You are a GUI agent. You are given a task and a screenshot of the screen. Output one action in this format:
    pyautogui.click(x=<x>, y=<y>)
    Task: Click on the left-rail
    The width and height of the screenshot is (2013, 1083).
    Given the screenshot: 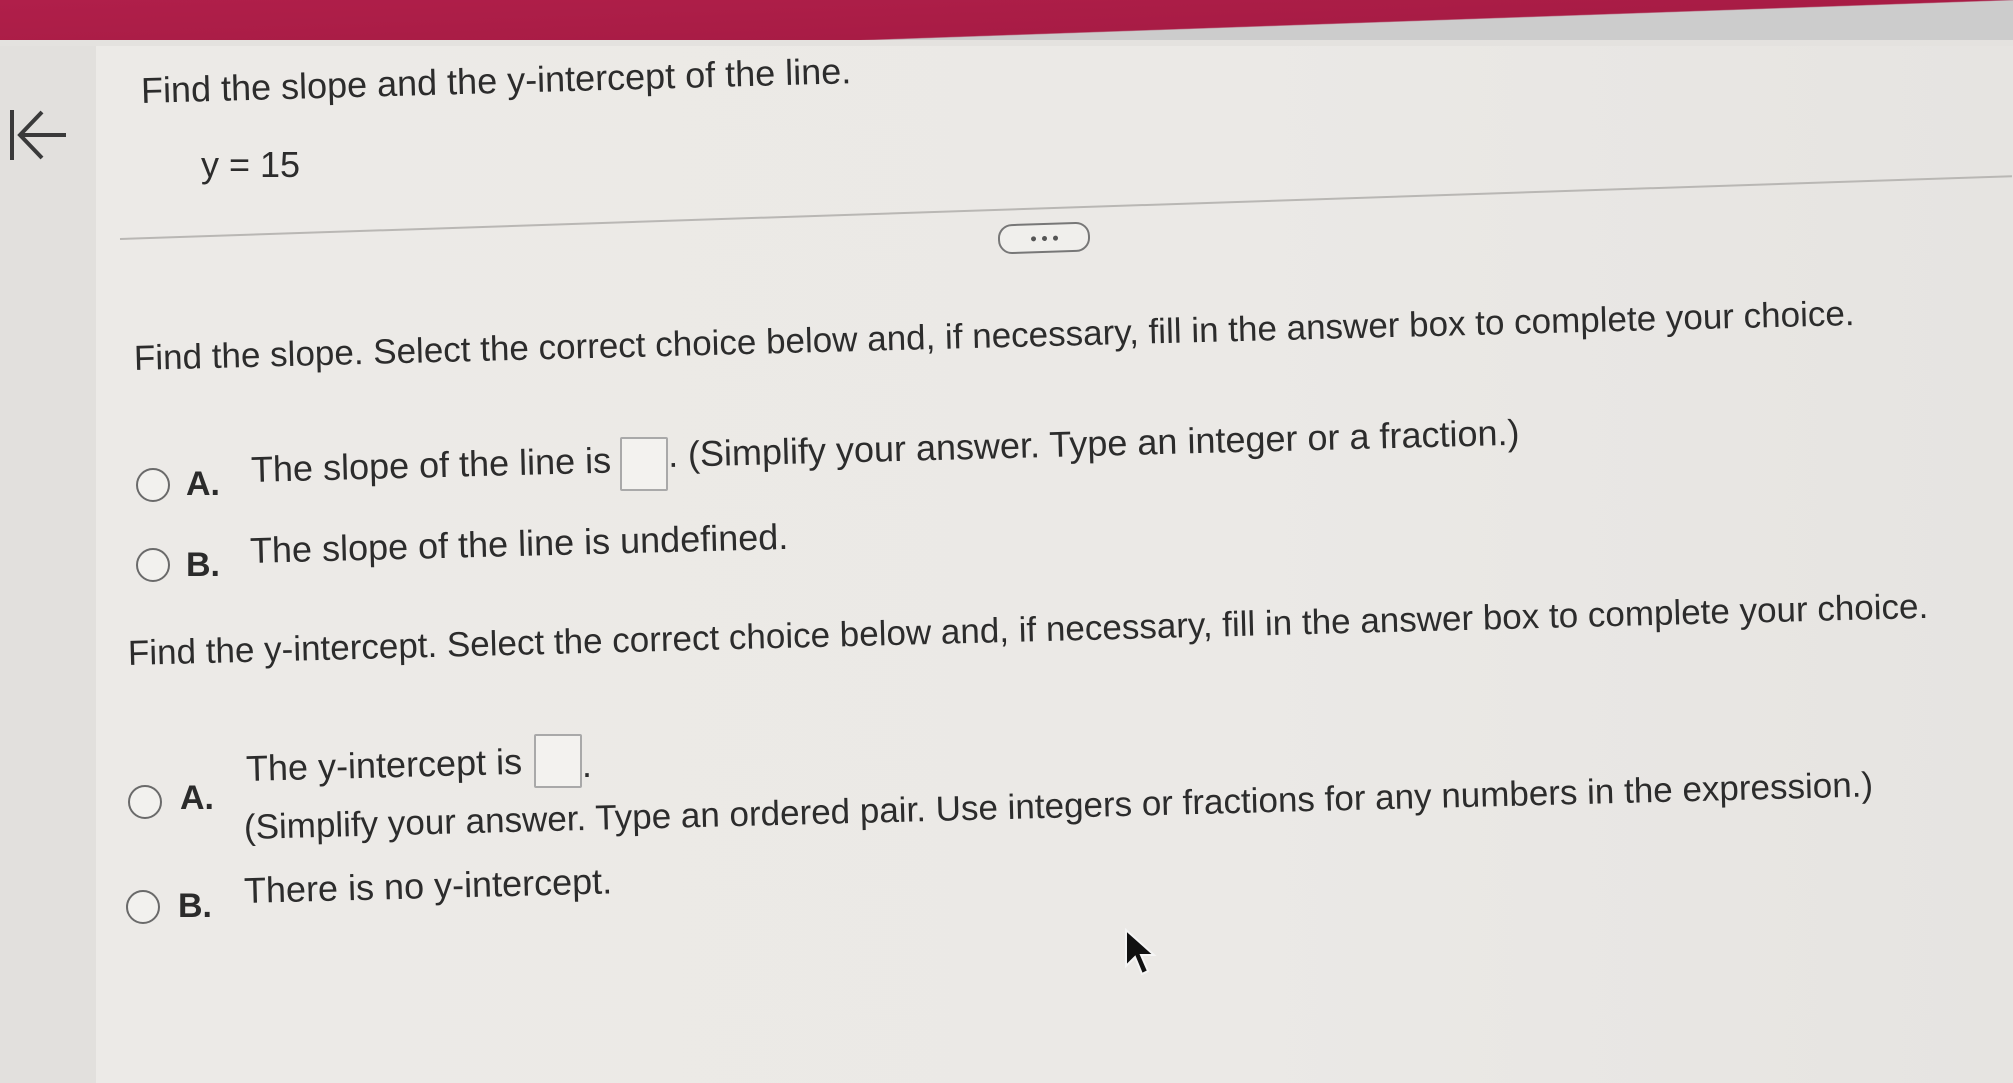 What is the action you would take?
    pyautogui.click(x=49, y=564)
    